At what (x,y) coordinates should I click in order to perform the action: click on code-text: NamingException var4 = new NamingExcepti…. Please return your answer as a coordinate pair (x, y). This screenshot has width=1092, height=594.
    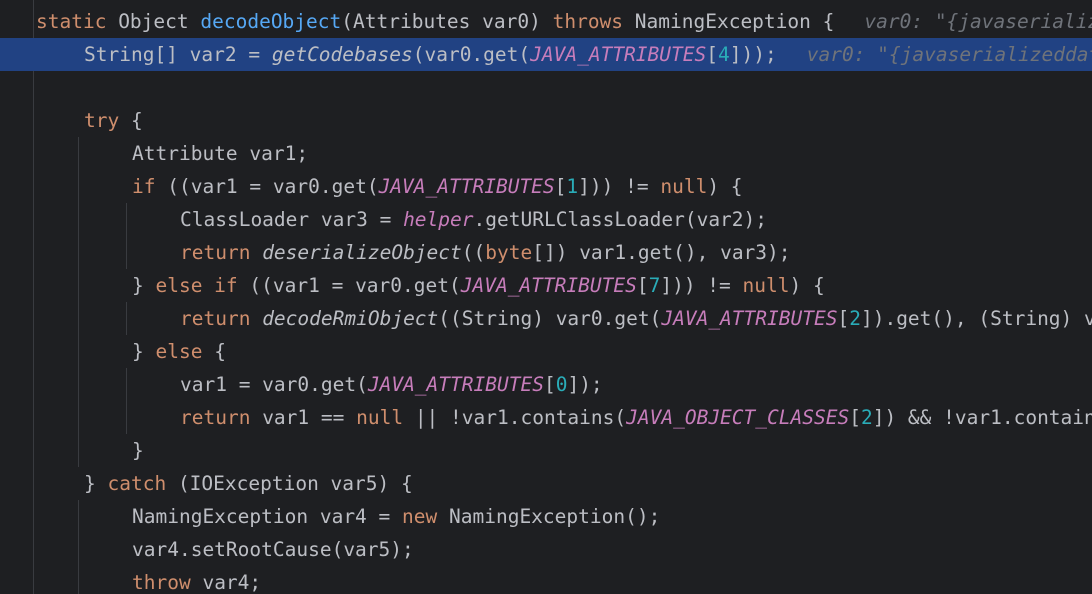
    Looking at the image, I should click on (396, 516).